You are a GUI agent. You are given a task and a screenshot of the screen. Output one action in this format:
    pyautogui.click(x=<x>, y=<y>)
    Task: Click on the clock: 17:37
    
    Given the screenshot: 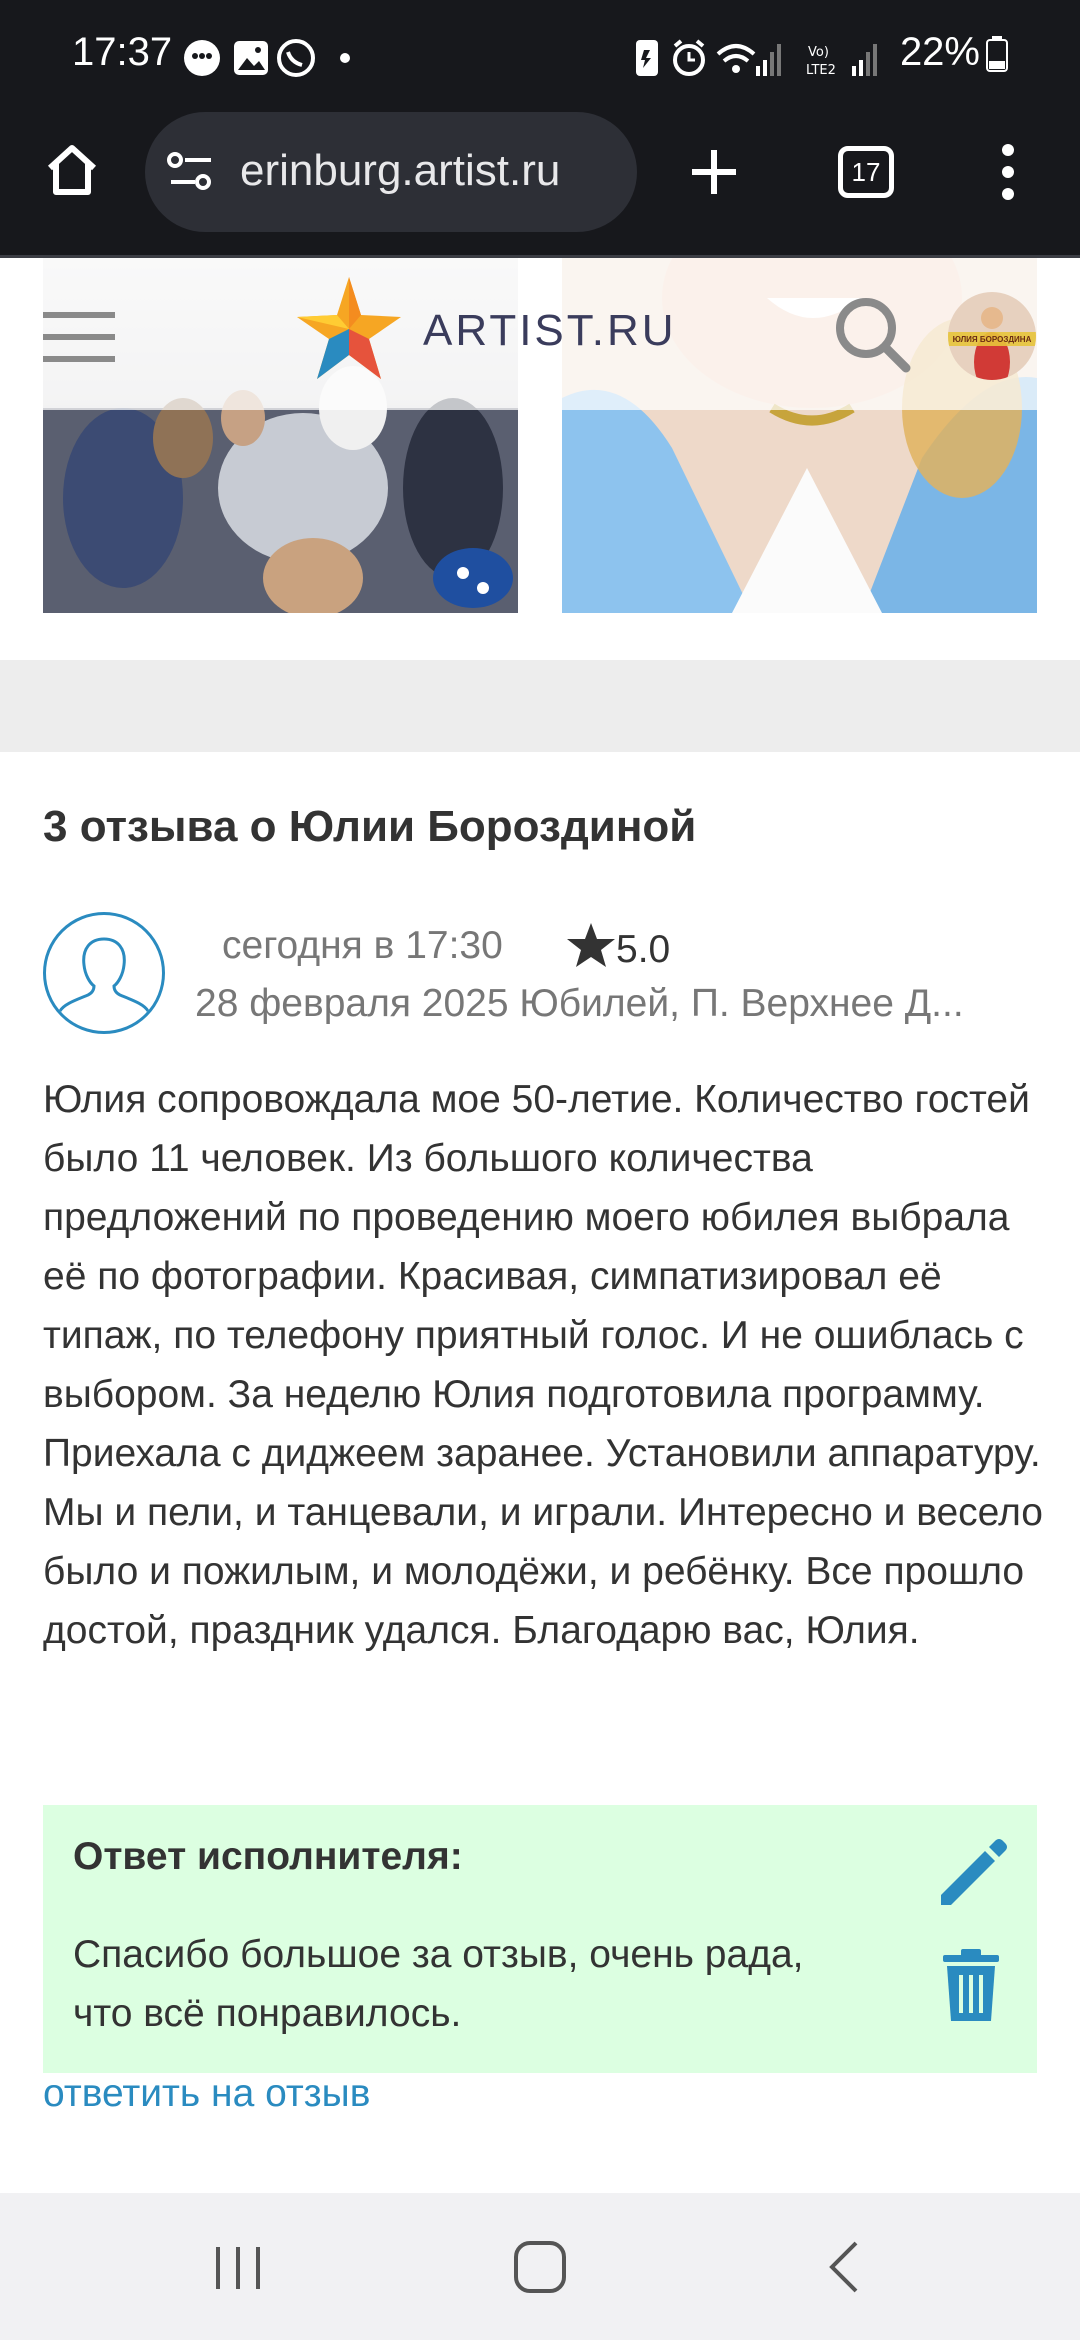 What is the action you would take?
    pyautogui.click(x=122, y=52)
    